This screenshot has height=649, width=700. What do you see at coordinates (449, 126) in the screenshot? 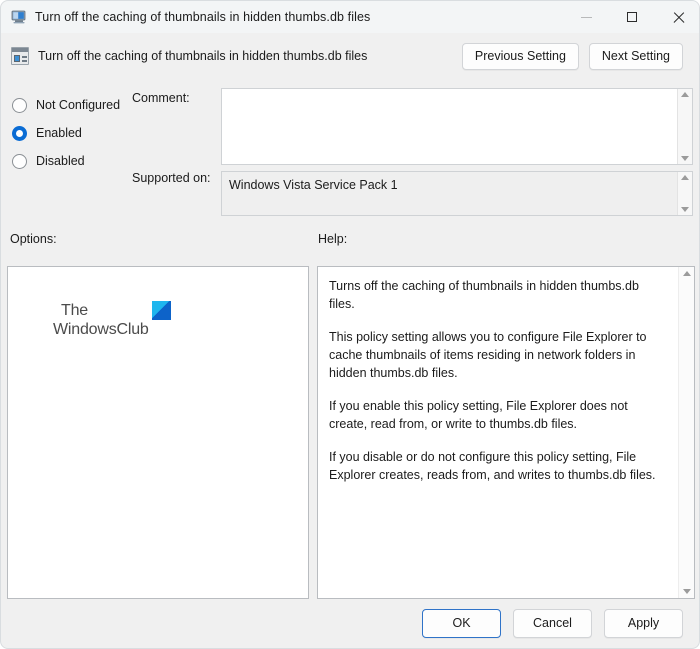
I see `comment-input` at bounding box center [449, 126].